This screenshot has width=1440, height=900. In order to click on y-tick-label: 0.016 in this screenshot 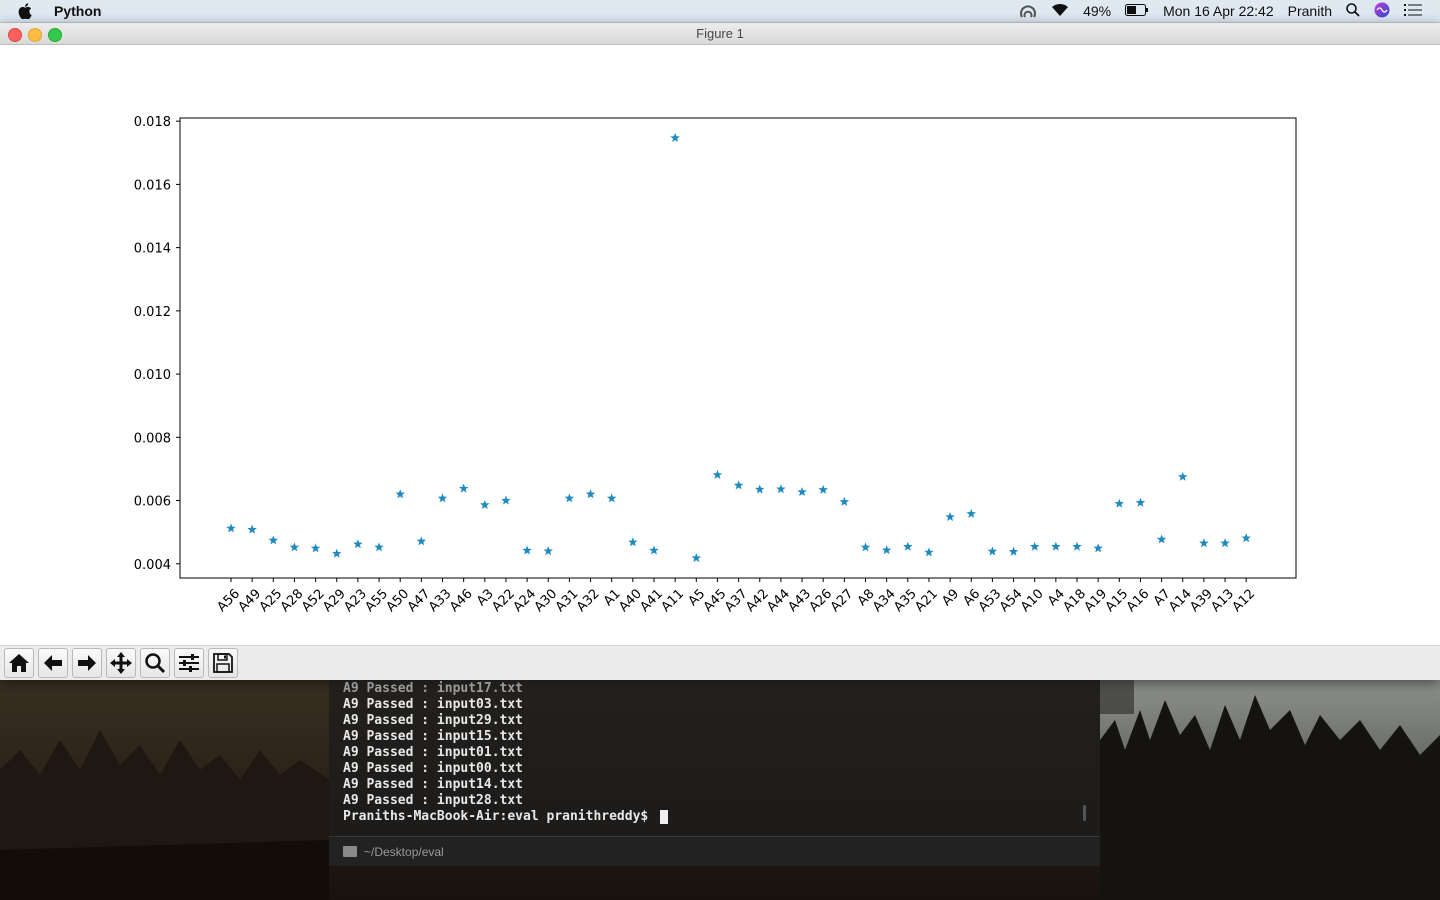, I will do `click(152, 185)`.